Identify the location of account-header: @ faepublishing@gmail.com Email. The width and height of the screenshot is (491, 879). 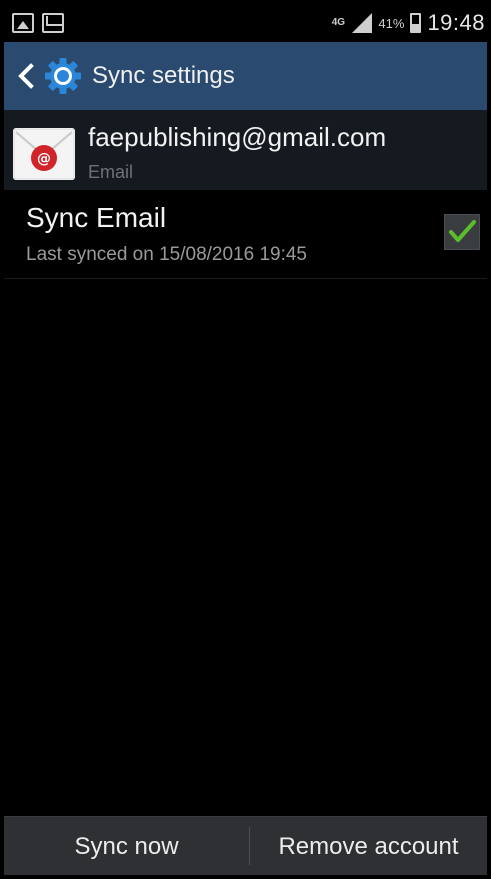
(245, 150).